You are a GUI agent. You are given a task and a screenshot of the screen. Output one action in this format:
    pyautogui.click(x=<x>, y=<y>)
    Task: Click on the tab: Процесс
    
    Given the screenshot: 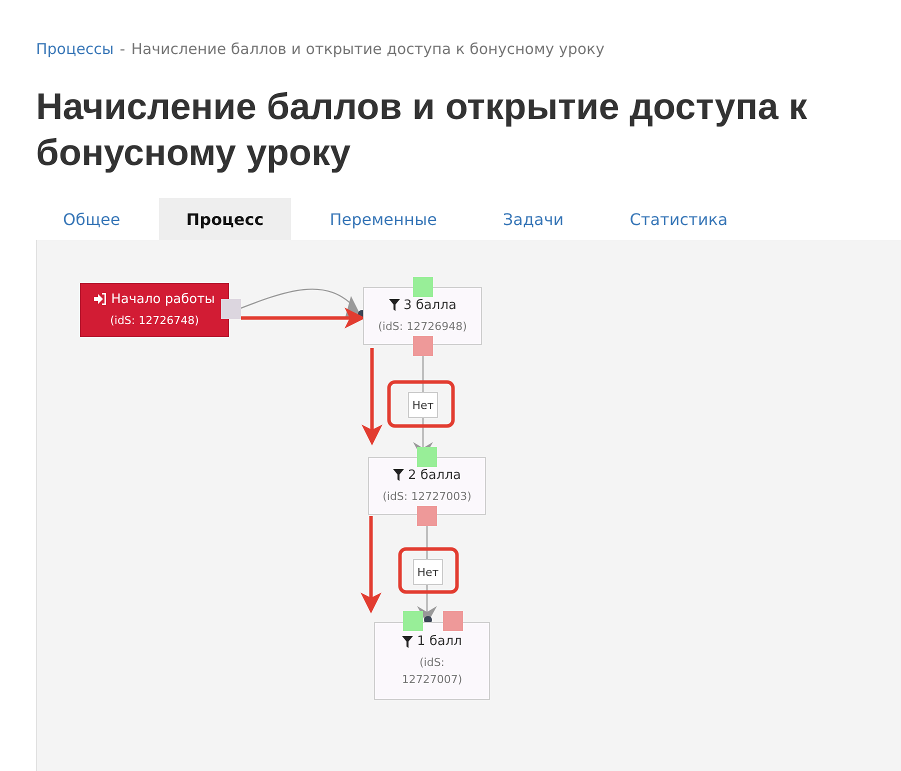 What is the action you would take?
    pyautogui.click(x=225, y=219)
    